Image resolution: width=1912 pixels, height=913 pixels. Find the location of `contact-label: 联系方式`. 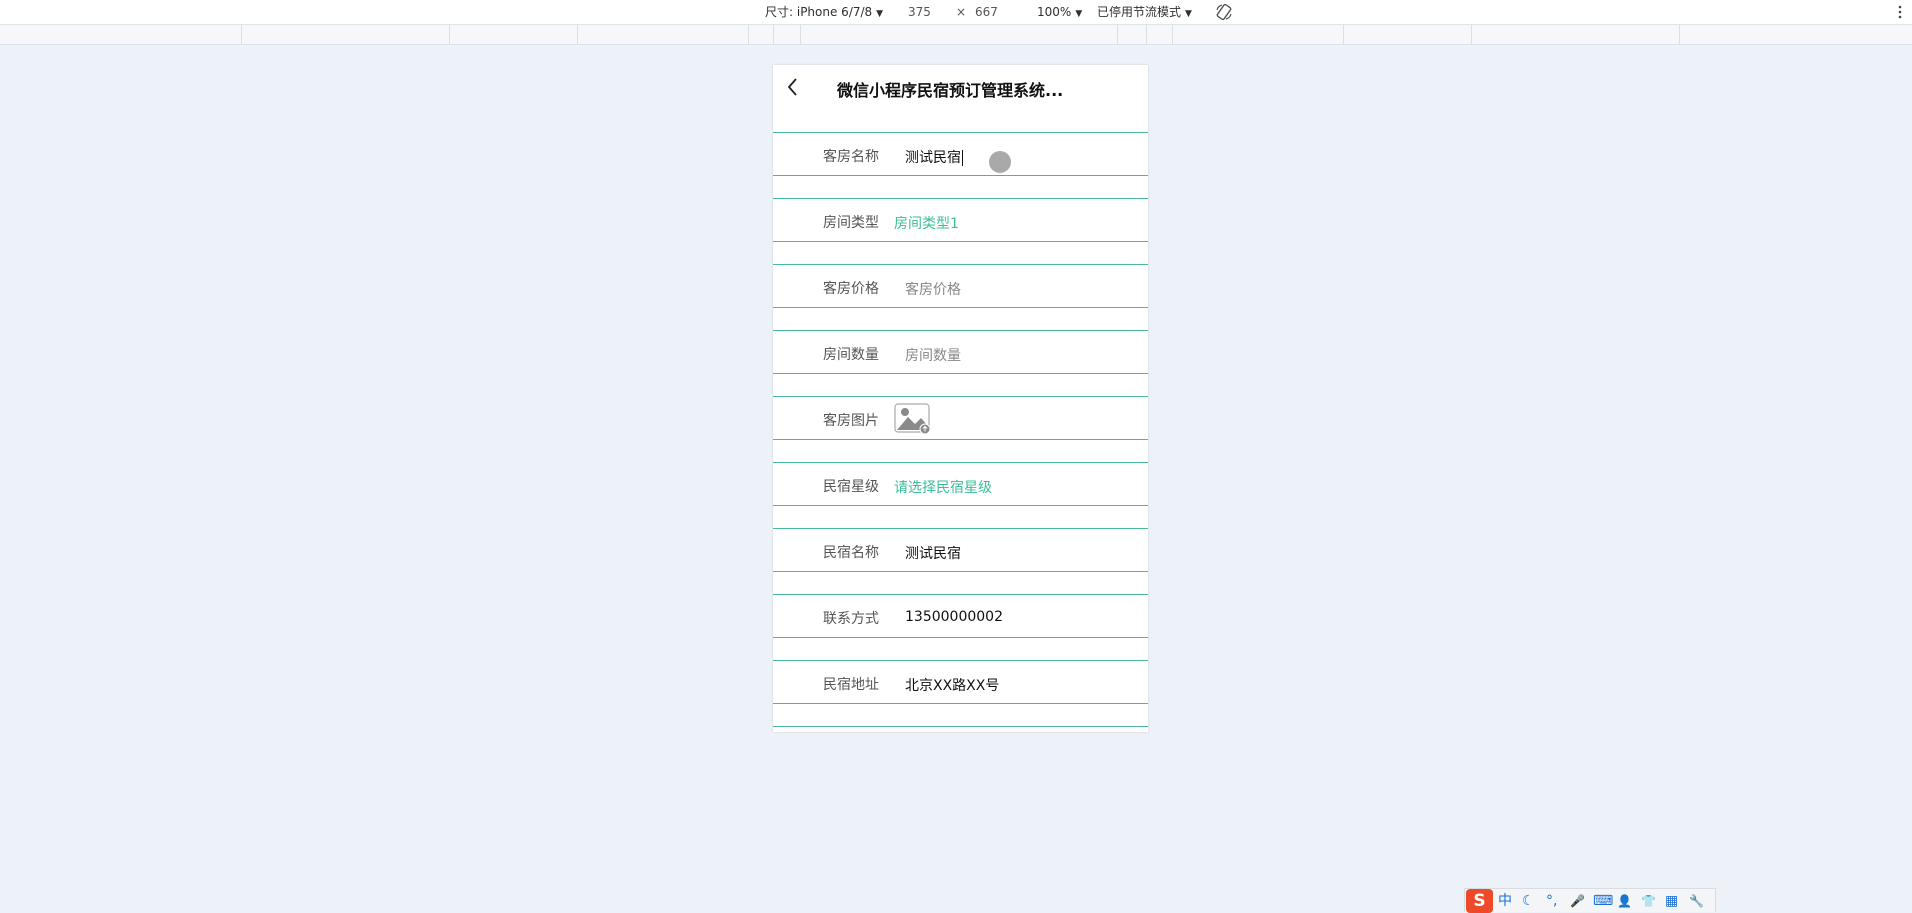

contact-label: 联系方式 is located at coordinates (851, 619).